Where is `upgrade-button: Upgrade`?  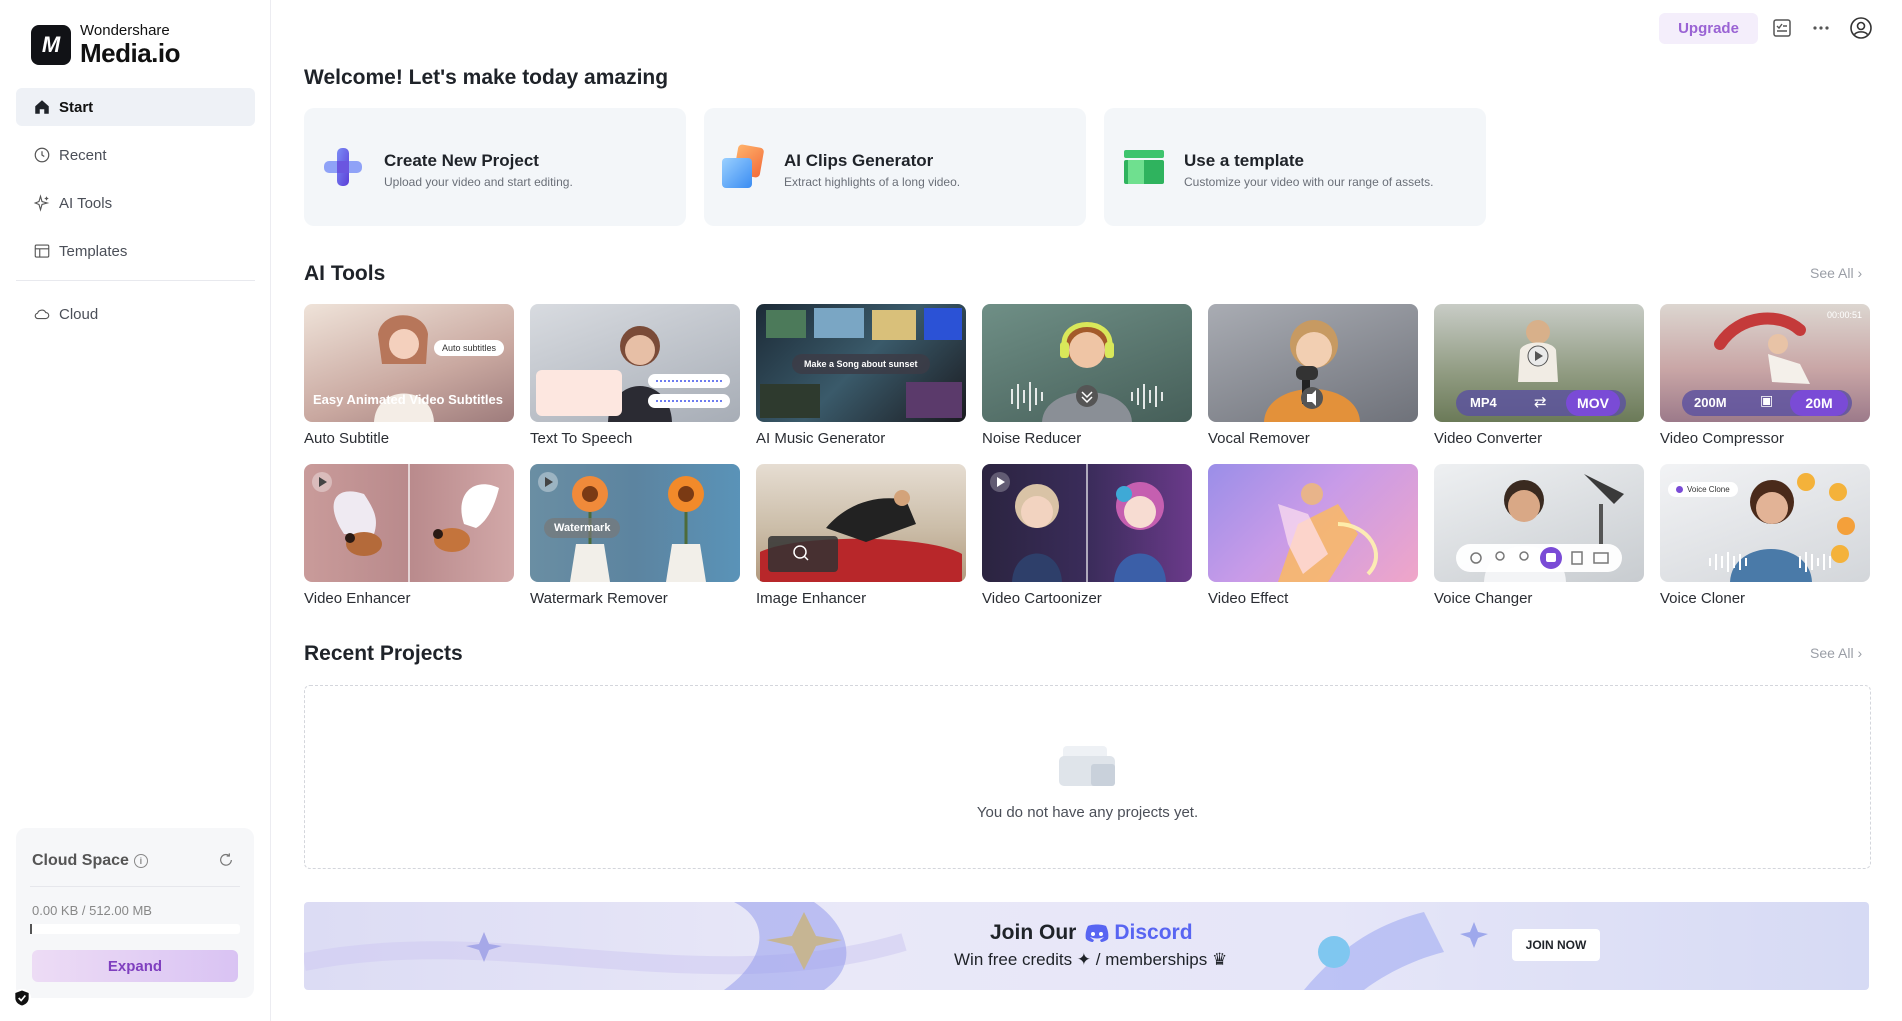
upgrade-button: Upgrade is located at coordinates (1708, 28).